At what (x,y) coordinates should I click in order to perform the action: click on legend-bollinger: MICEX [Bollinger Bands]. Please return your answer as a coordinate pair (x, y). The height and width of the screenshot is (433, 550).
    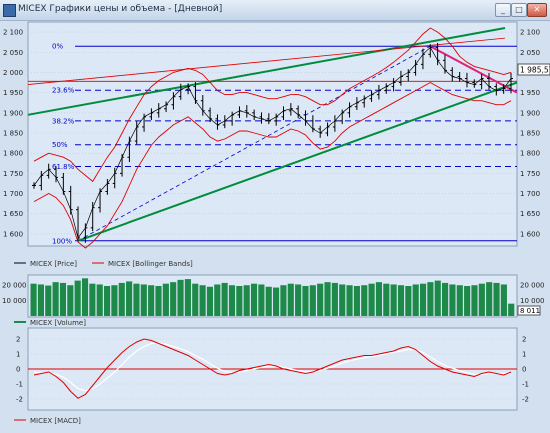
    Looking at the image, I should click on (150, 264).